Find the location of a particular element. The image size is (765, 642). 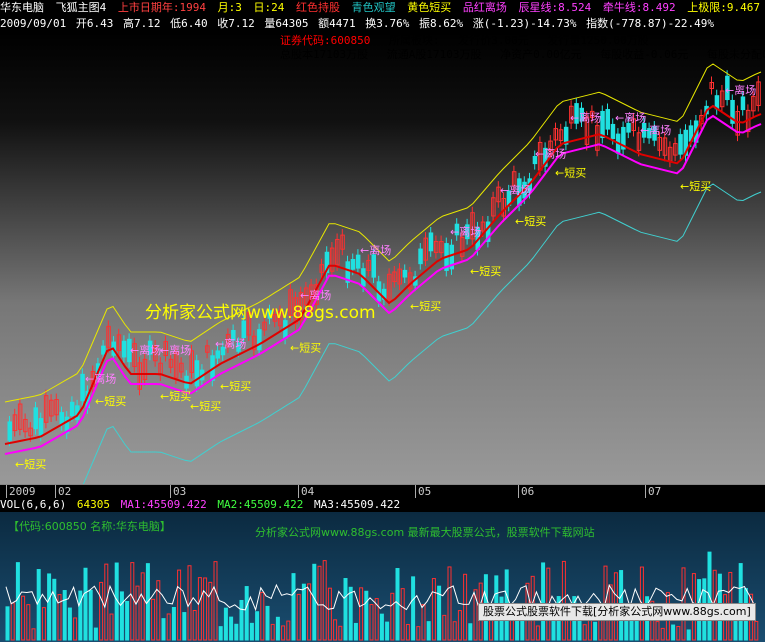

xaxis-label: 02 is located at coordinates (63, 492).